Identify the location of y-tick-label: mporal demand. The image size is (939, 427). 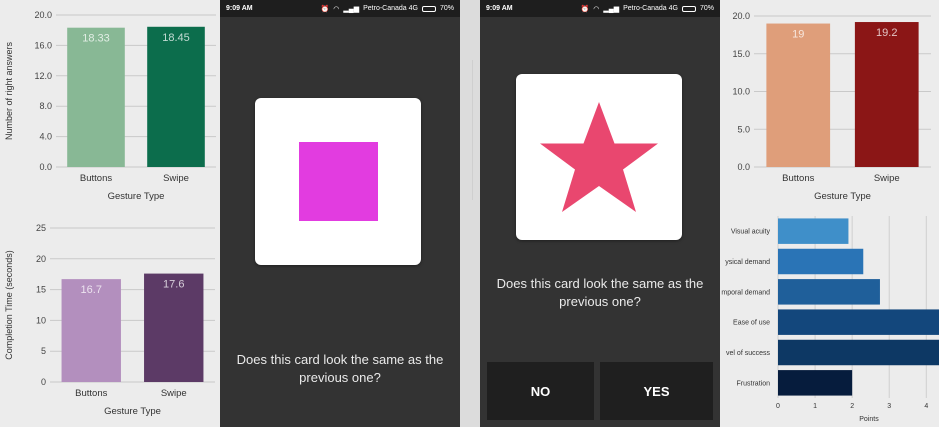
(745, 292).